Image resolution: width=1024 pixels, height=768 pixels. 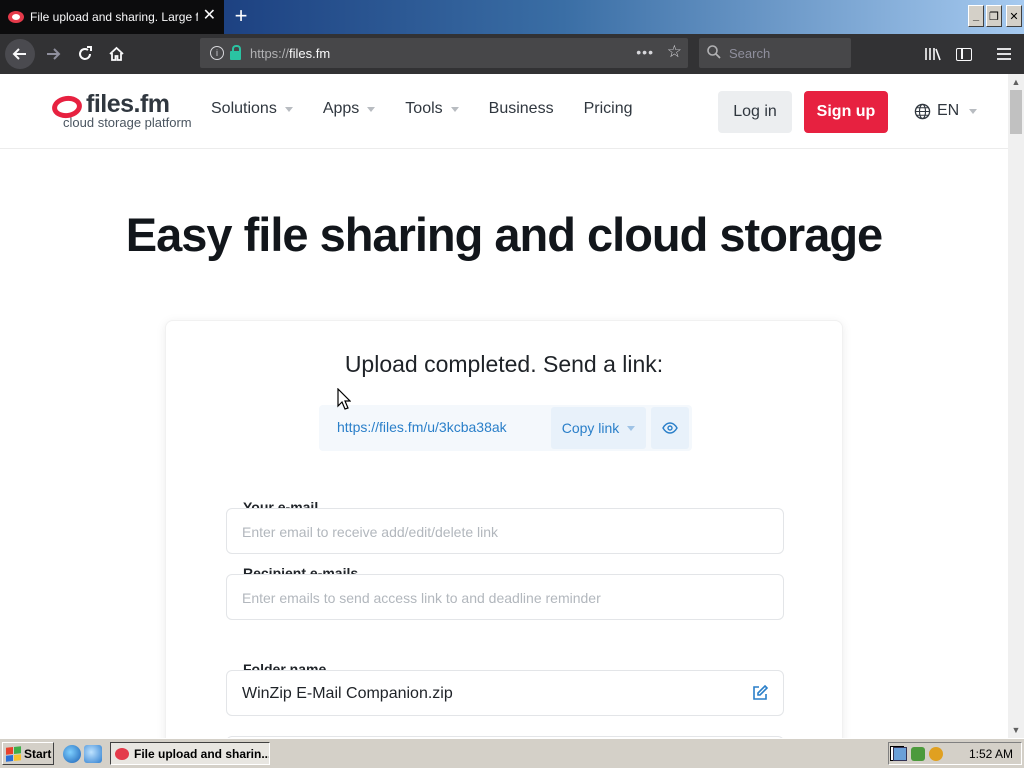 What do you see at coordinates (217, 53) in the screenshot?
I see `info-icon: i` at bounding box center [217, 53].